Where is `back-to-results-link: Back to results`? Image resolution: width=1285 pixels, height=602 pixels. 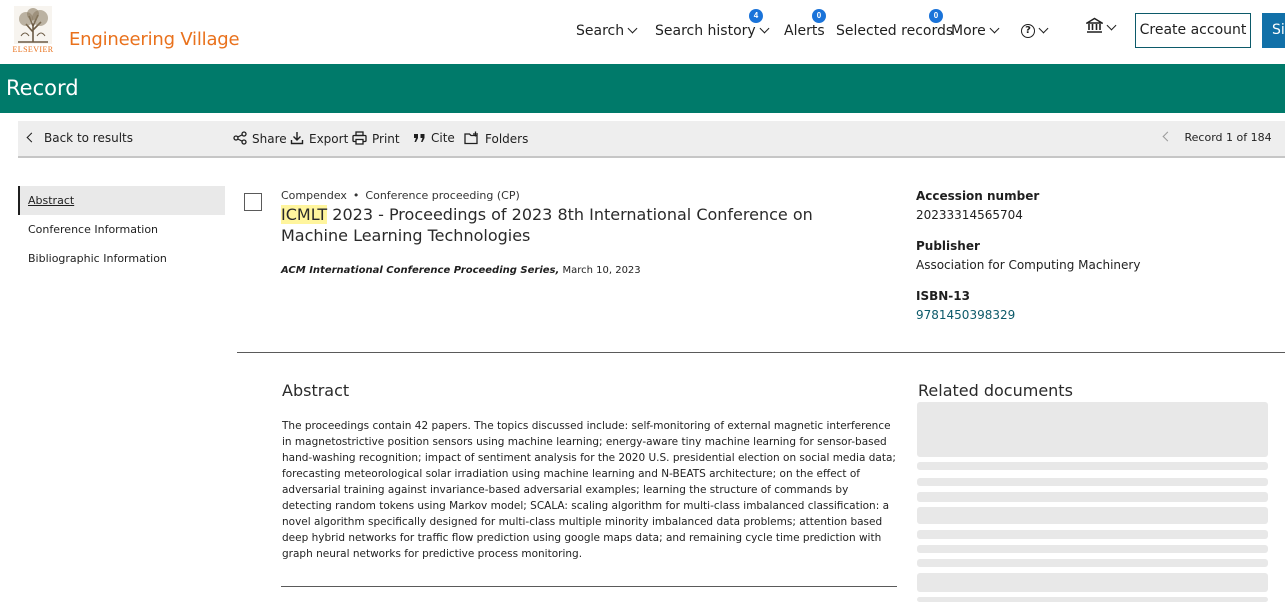 back-to-results-link: Back to results is located at coordinates (80, 138).